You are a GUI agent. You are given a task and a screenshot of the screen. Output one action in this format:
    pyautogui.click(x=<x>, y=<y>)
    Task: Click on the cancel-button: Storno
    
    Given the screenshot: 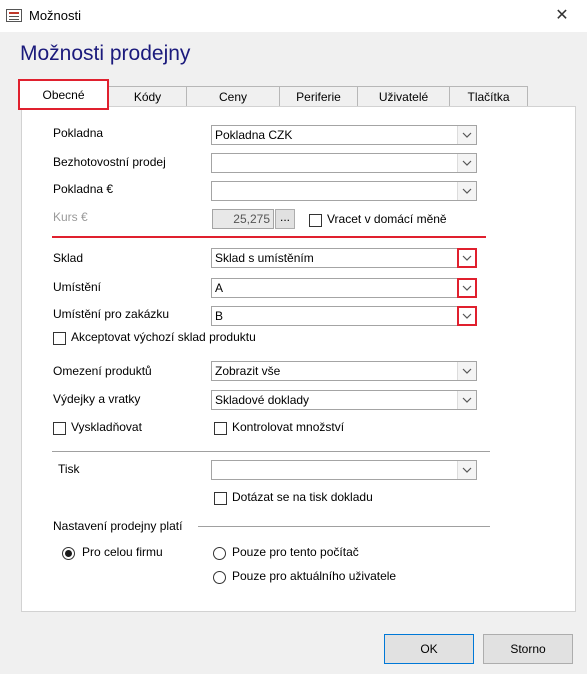 What is the action you would take?
    pyautogui.click(x=528, y=649)
    